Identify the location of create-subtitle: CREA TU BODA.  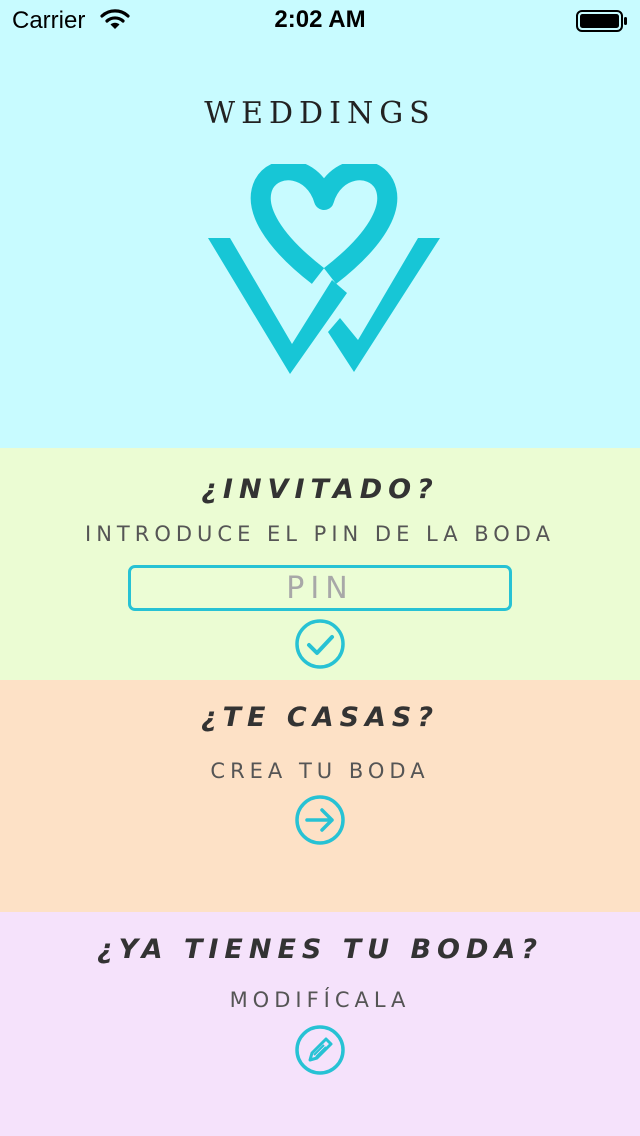
(320, 771).